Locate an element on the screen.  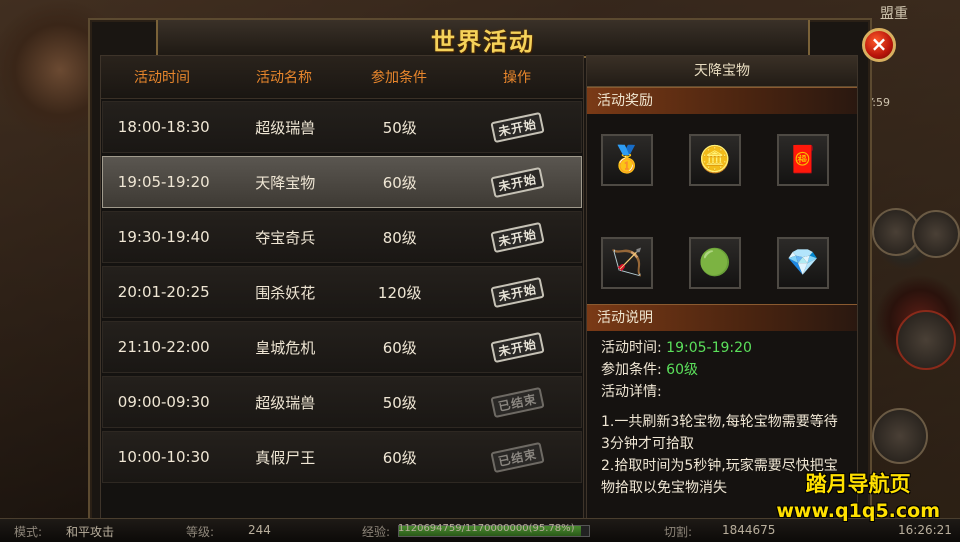
exp-label: 经验: is located at coordinates (376, 532).